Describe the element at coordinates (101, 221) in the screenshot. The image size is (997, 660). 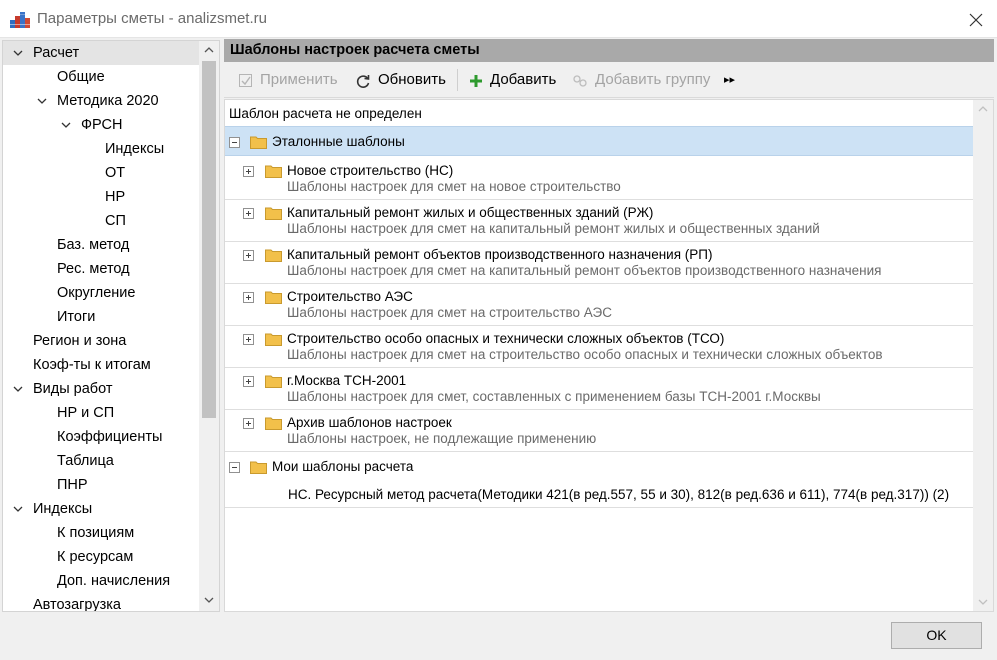
I see `nav-item: СП` at that location.